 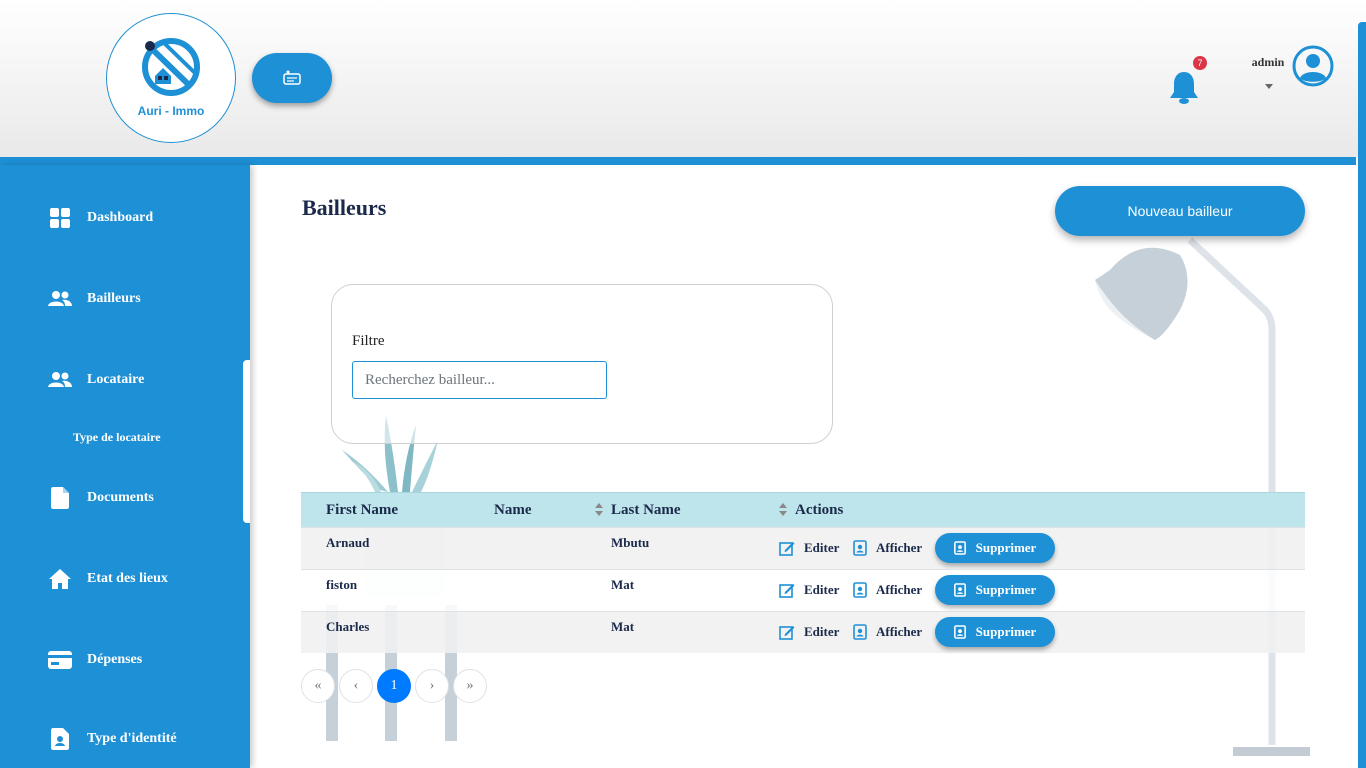 I want to click on page-prev-button: ‹, so click(x=356, y=686).